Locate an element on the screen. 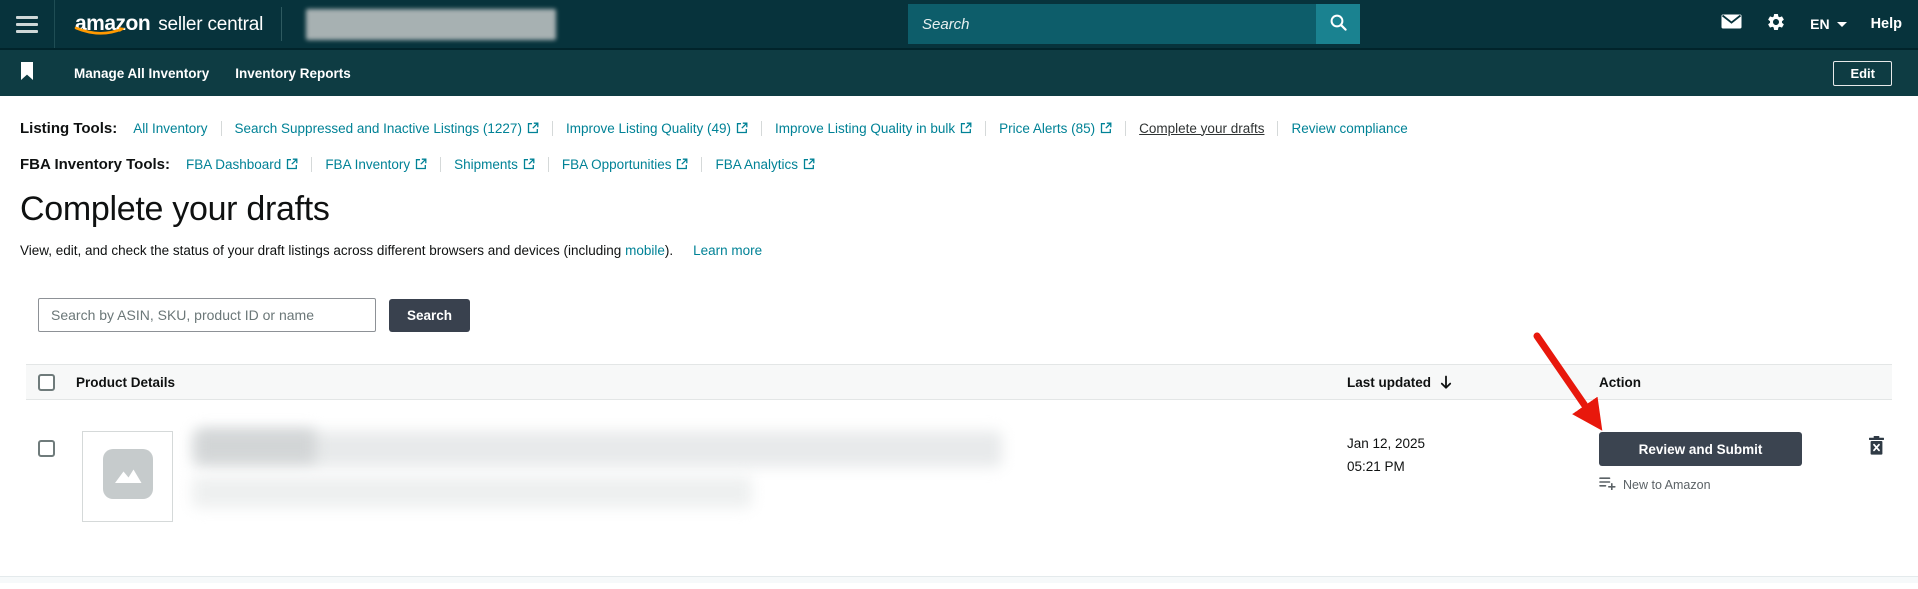 The height and width of the screenshot is (589, 1918). action-cell: Review and Submit New to Amazon is located at coordinates (1700, 462).